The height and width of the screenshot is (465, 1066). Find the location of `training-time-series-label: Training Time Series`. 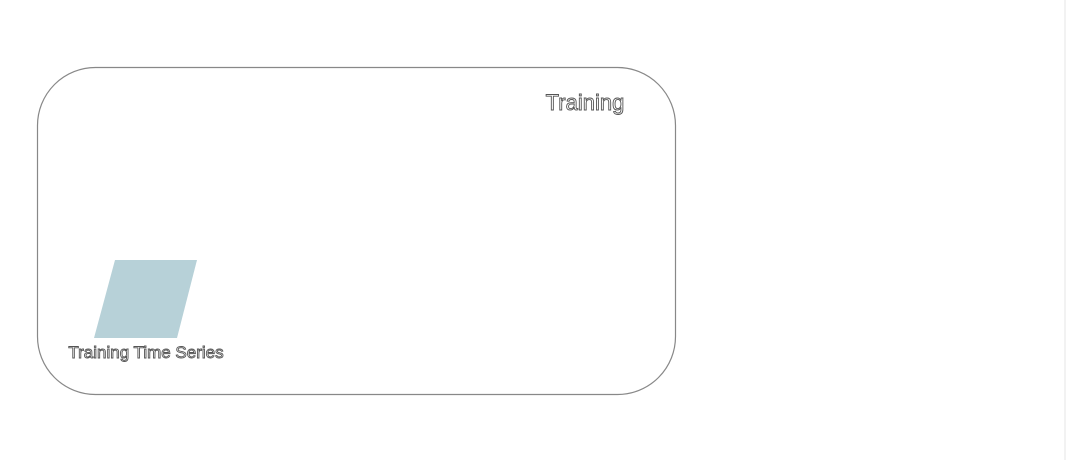

training-time-series-label: Training Time Series is located at coordinates (145, 352).